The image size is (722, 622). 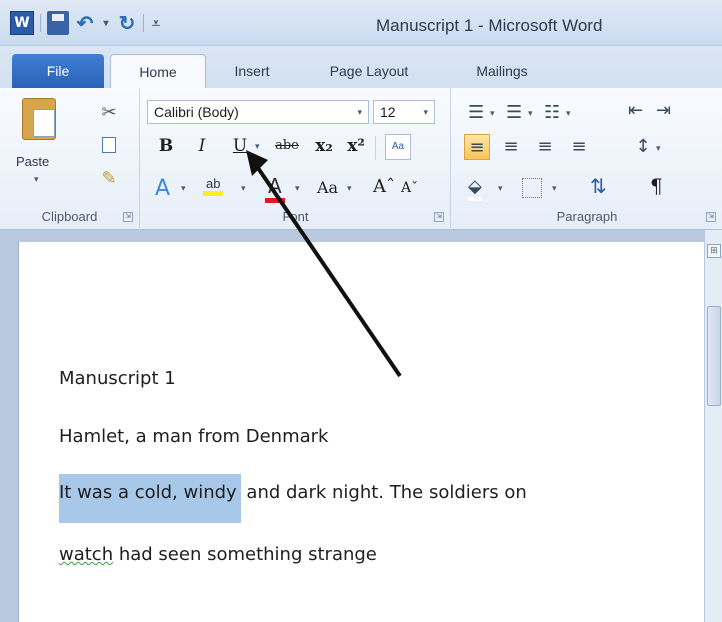 I want to click on align-right-button: ≡, so click(x=545, y=147).